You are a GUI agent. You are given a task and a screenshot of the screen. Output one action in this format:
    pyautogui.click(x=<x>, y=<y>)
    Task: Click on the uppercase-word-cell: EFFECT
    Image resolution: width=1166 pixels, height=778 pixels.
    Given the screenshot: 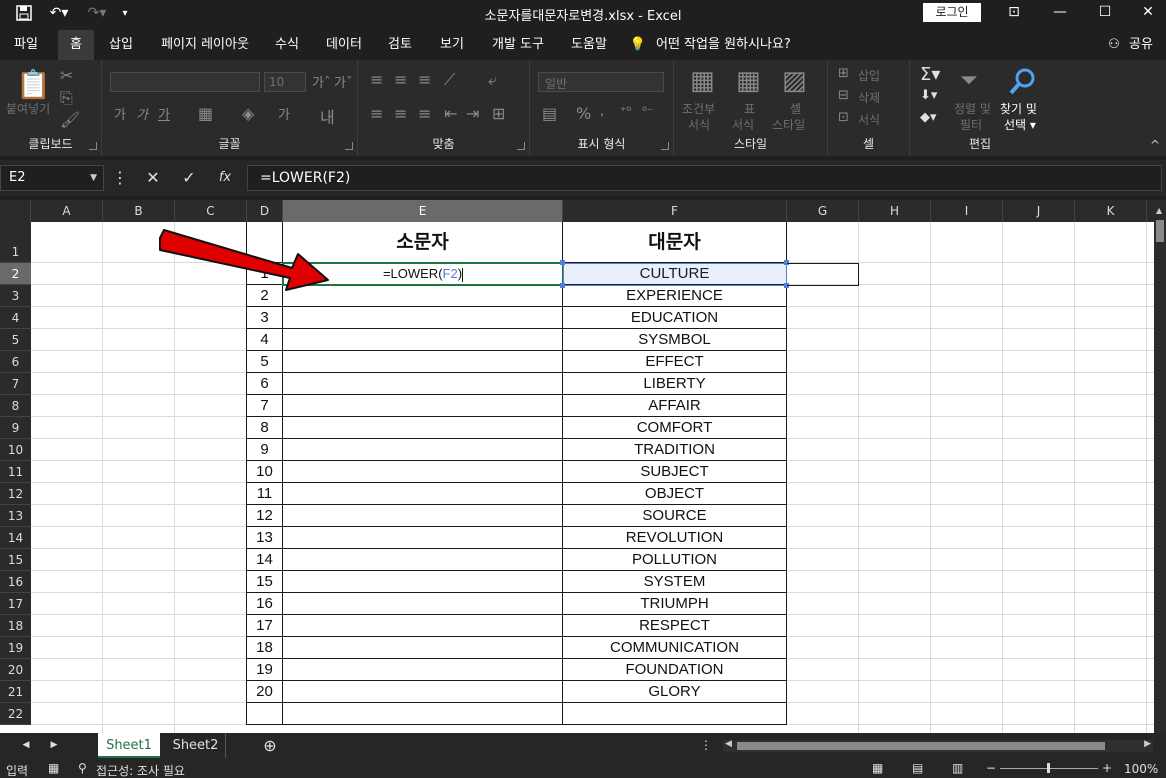 What is the action you would take?
    pyautogui.click(x=674, y=361)
    